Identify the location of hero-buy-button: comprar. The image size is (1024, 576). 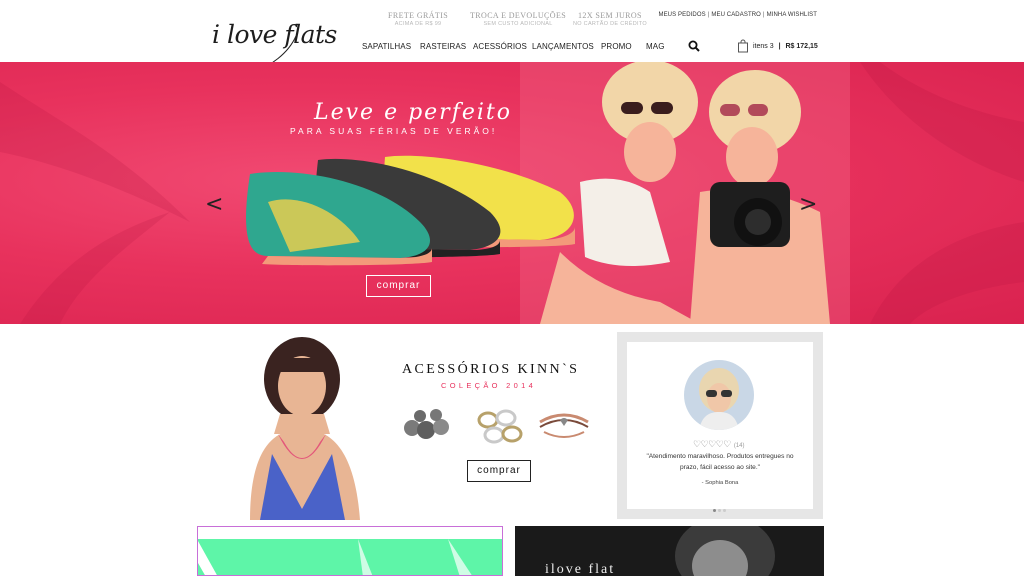
(398, 286).